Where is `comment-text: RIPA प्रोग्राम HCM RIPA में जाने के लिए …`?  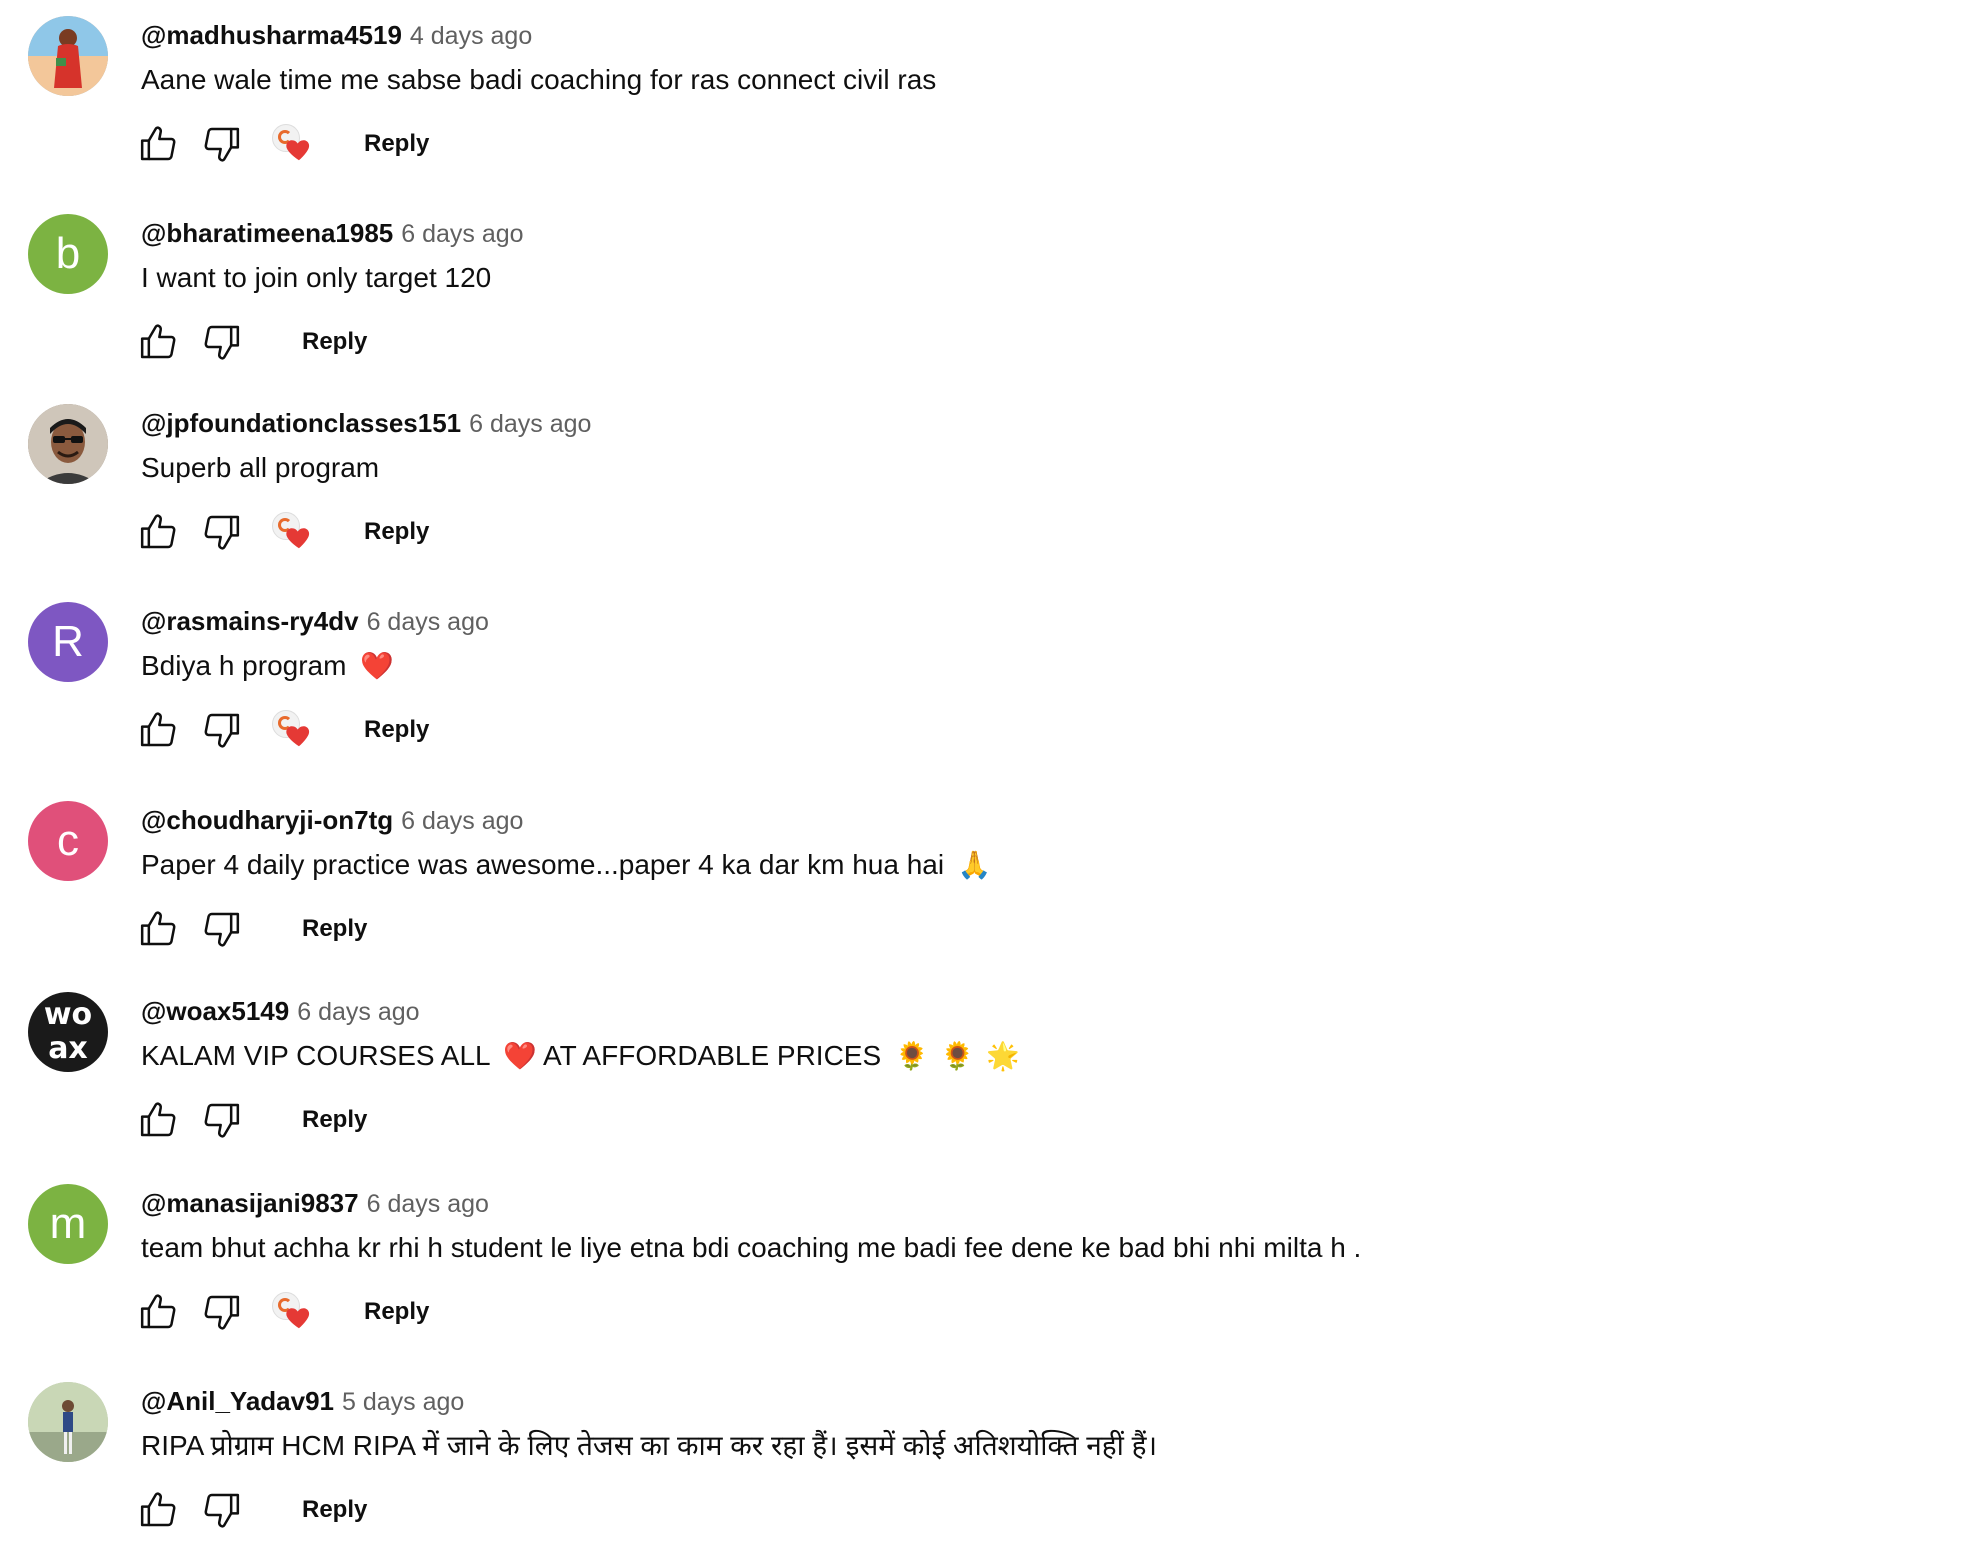 comment-text: RIPA प्रोग्राम HCM RIPA में जाने के लिए … is located at coordinates (649, 1446).